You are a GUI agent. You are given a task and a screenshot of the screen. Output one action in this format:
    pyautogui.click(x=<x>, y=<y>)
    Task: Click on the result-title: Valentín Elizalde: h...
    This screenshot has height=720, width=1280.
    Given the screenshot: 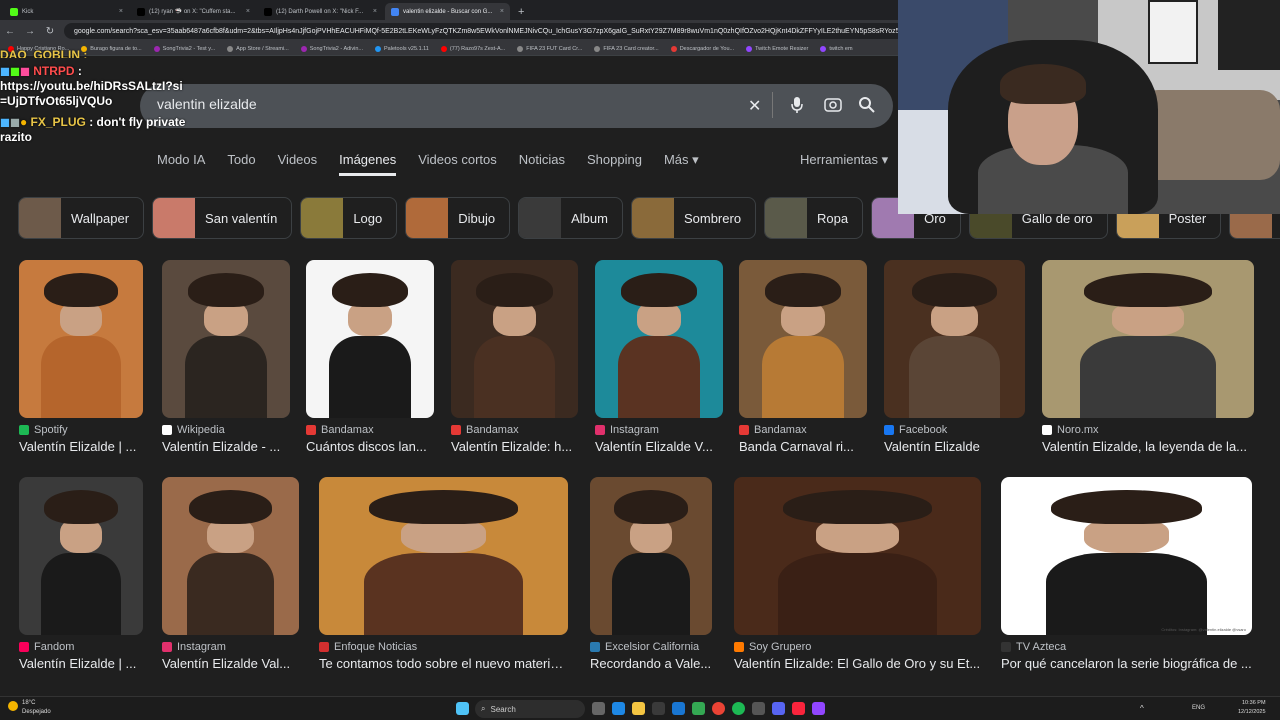 What is the action you would take?
    pyautogui.click(x=514, y=446)
    